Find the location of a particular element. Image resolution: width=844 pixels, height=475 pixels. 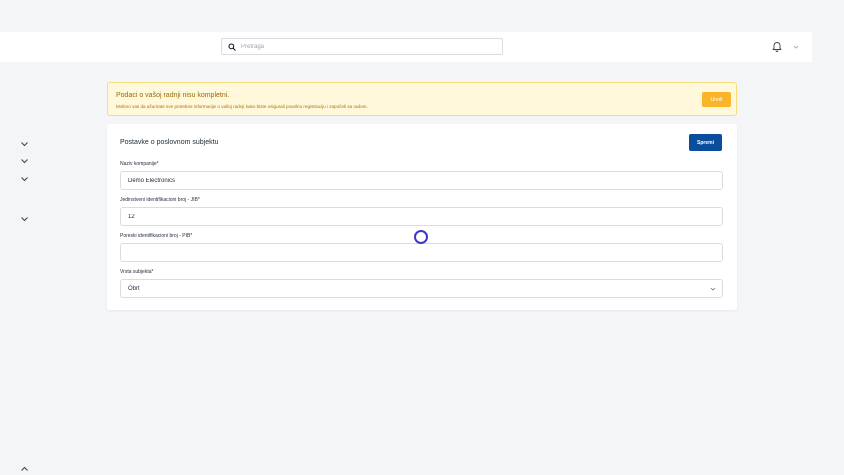

chevron-up-icon is located at coordinates (24, 469).